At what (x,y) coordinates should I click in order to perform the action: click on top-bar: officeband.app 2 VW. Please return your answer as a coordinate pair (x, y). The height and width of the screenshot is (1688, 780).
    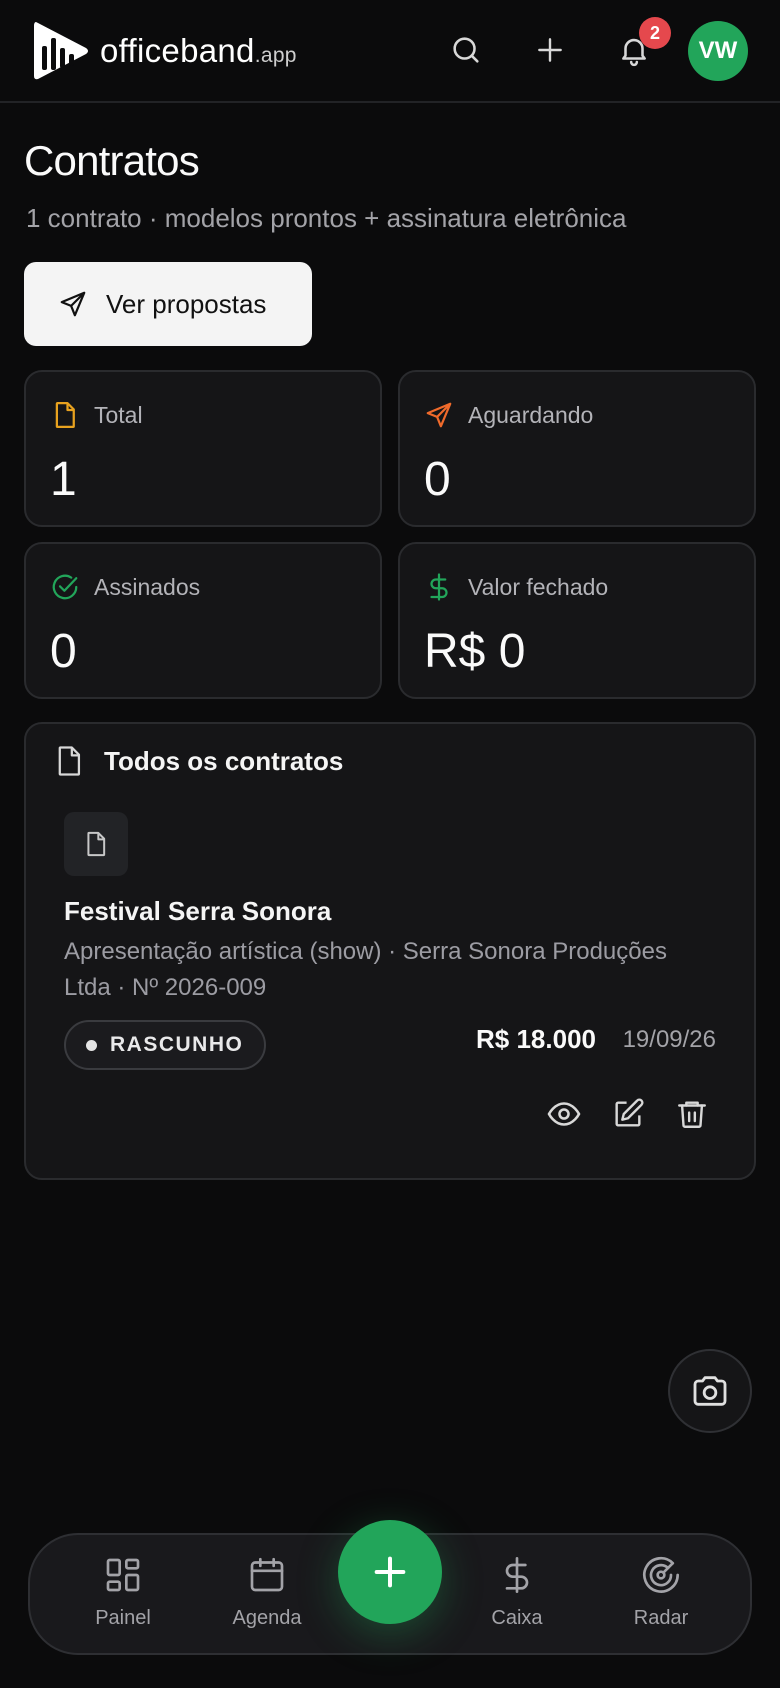
    Looking at the image, I should click on (390, 51).